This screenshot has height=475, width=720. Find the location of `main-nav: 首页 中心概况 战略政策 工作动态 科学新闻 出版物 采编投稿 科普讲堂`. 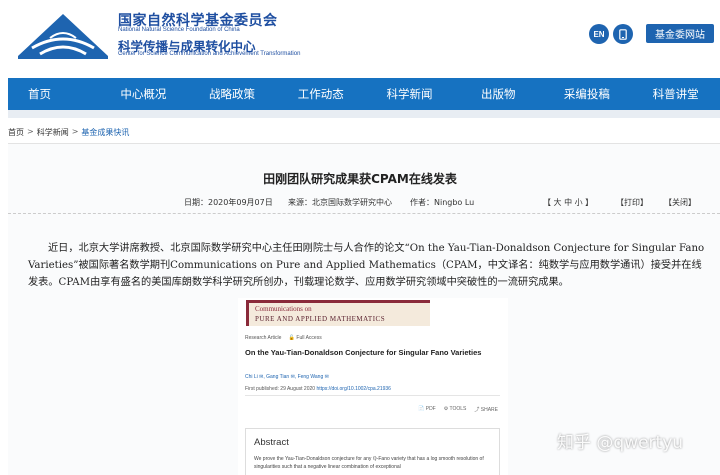

main-nav: 首页 中心概况 战略政策 工作动态 科学新闻 出版物 采编投稿 科普讲堂 is located at coordinates (364, 94).